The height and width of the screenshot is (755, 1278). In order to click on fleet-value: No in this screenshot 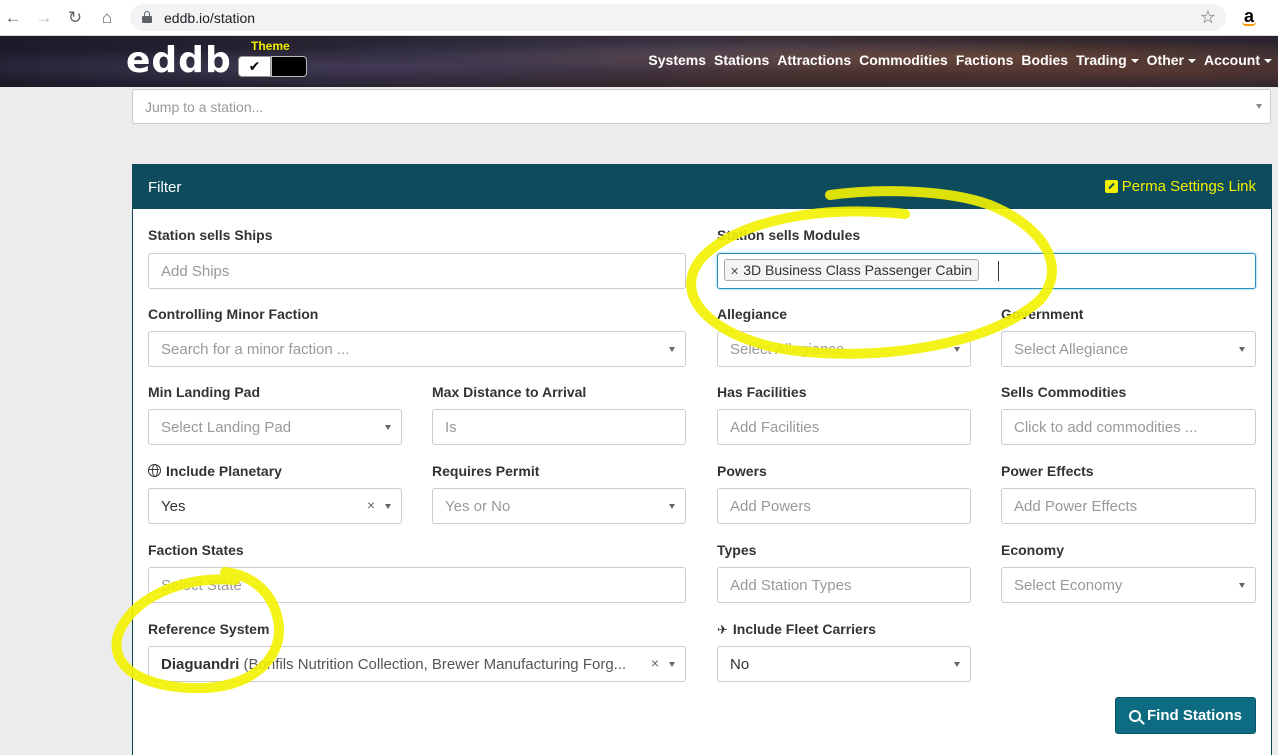, I will do `click(740, 664)`.